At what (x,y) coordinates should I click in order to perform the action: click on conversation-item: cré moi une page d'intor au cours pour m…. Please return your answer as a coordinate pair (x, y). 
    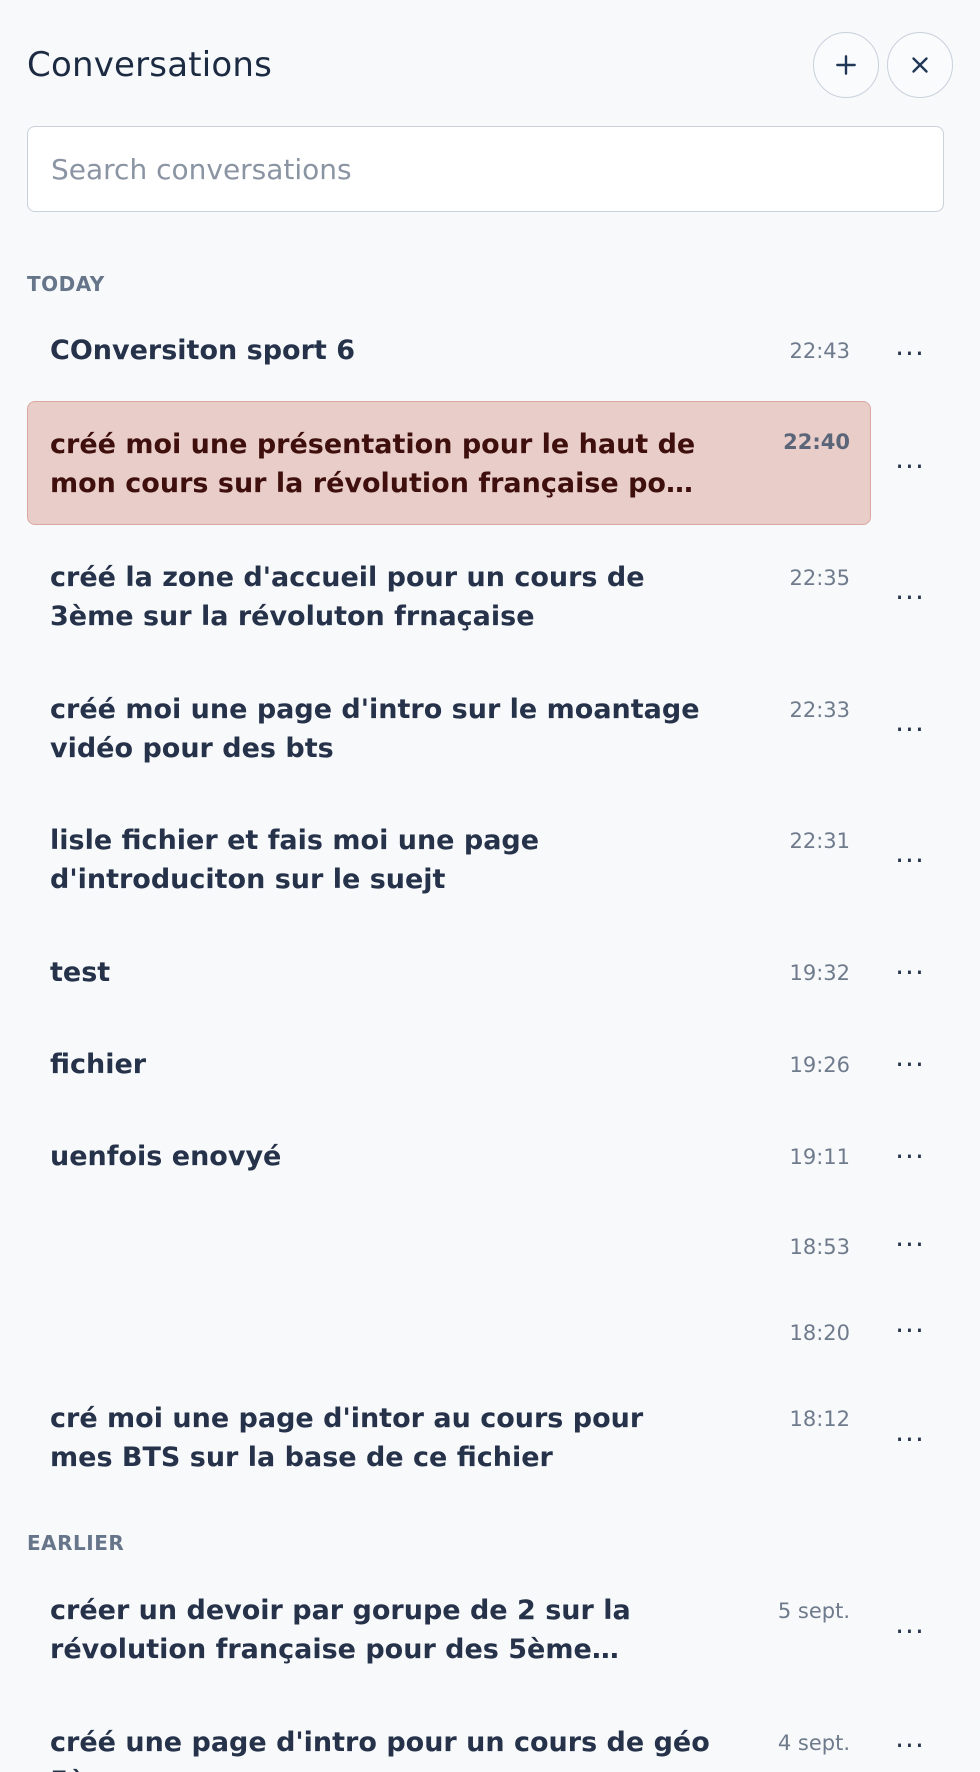
    Looking at the image, I should click on (449, 1438).